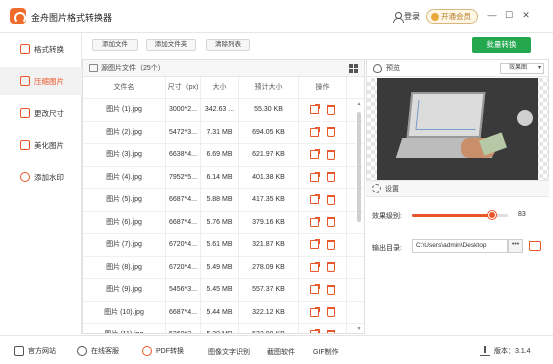 This screenshot has width=553, height=364. I want to click on scrollbar: ▲ ▼, so click(359, 217).